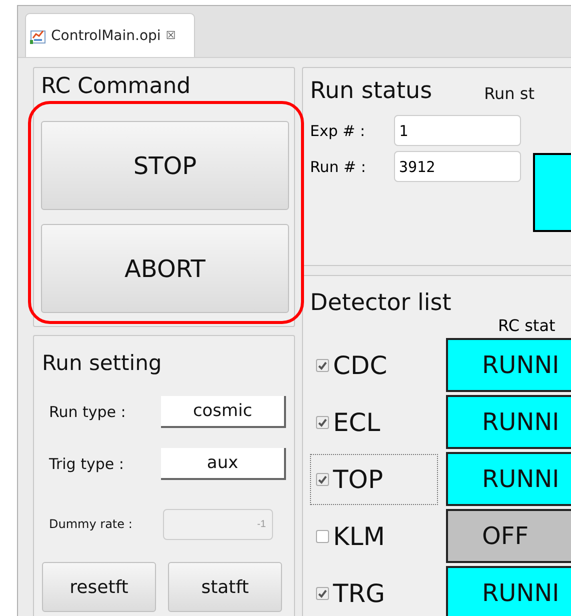 The height and width of the screenshot is (616, 571). What do you see at coordinates (457, 130) in the screenshot?
I see `input-field: 1` at bounding box center [457, 130].